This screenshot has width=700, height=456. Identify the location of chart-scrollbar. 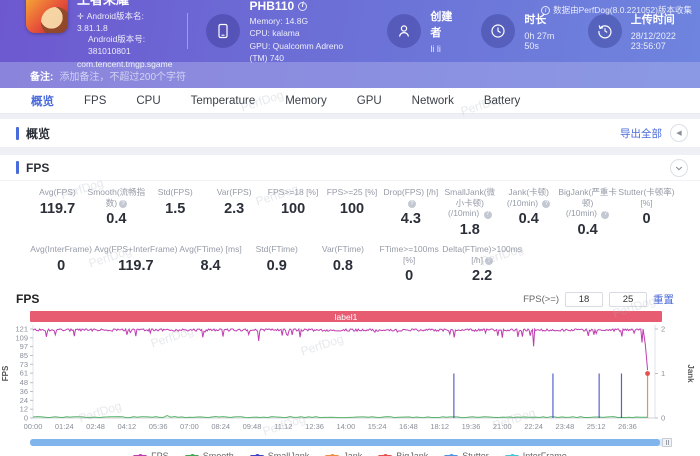
(351, 443).